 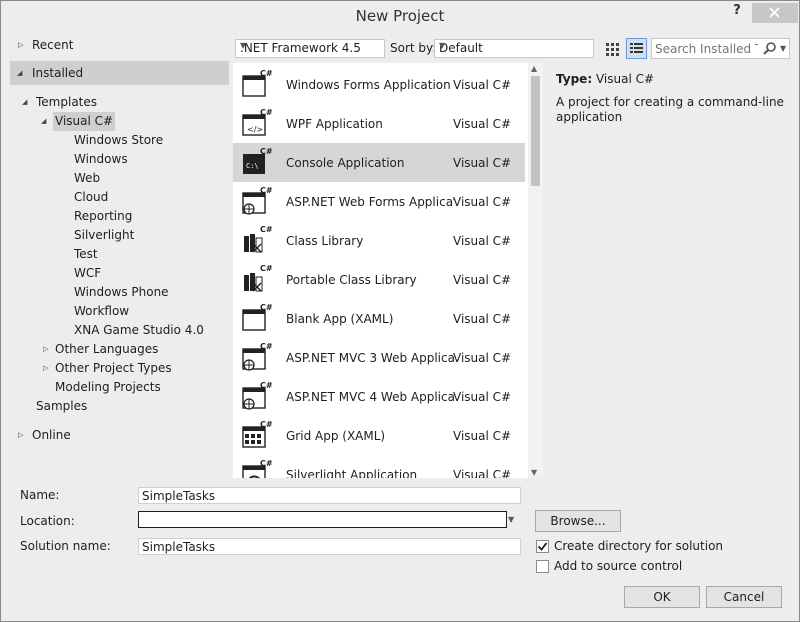 I want to click on template-row: C# ASP.NET MVC 3 Web Applicat... Visual C#, so click(x=379, y=357).